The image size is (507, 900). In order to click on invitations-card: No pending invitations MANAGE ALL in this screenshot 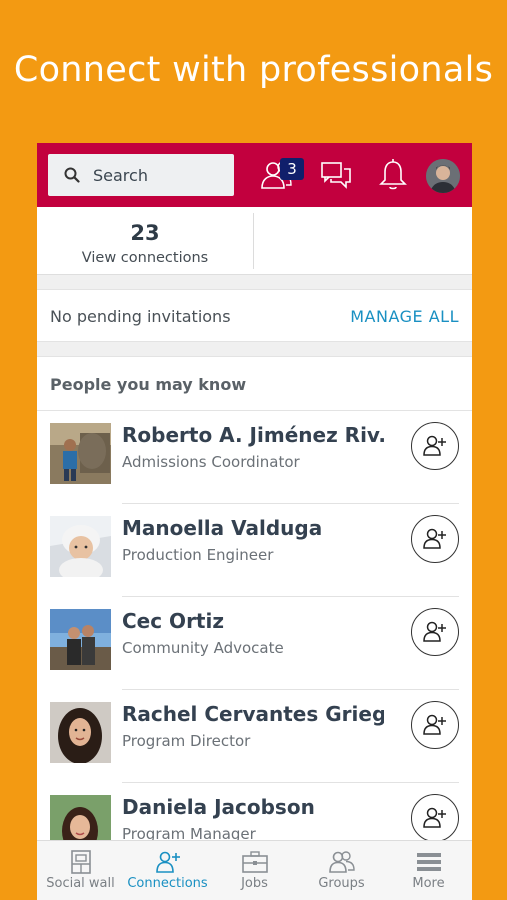, I will do `click(254, 315)`.